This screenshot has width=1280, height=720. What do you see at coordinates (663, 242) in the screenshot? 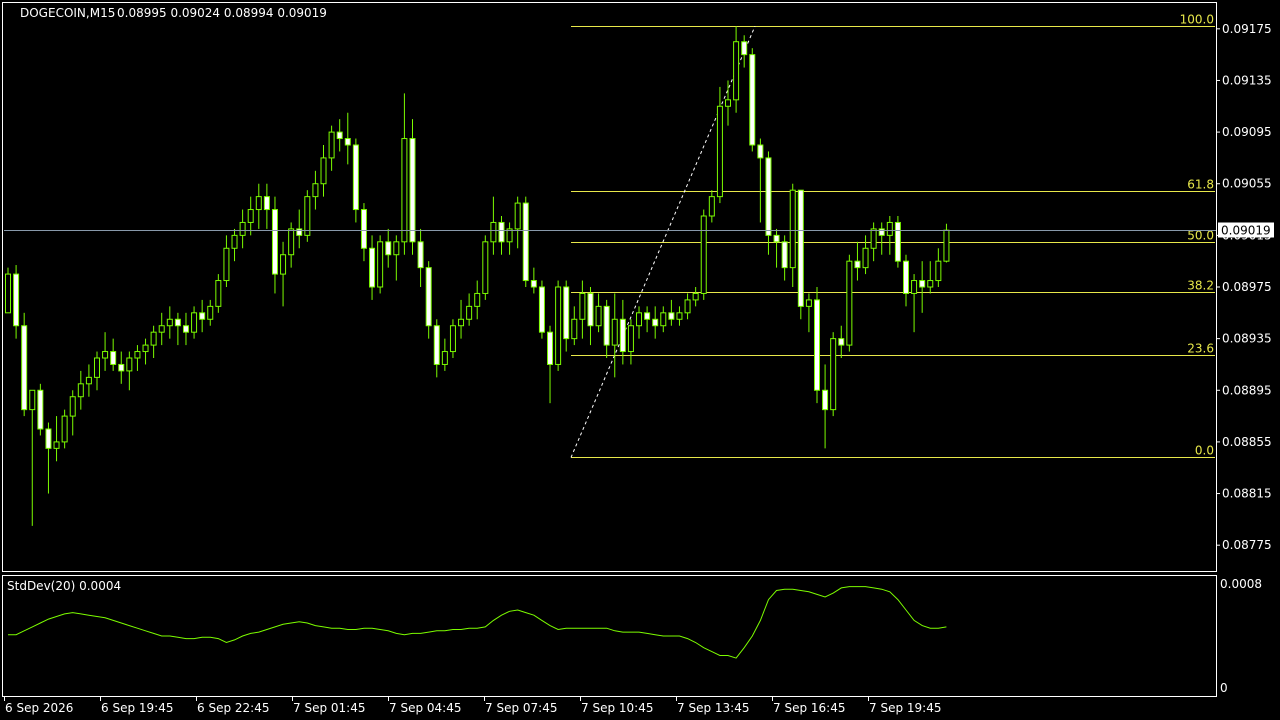
I see `fib-trendline` at bounding box center [663, 242].